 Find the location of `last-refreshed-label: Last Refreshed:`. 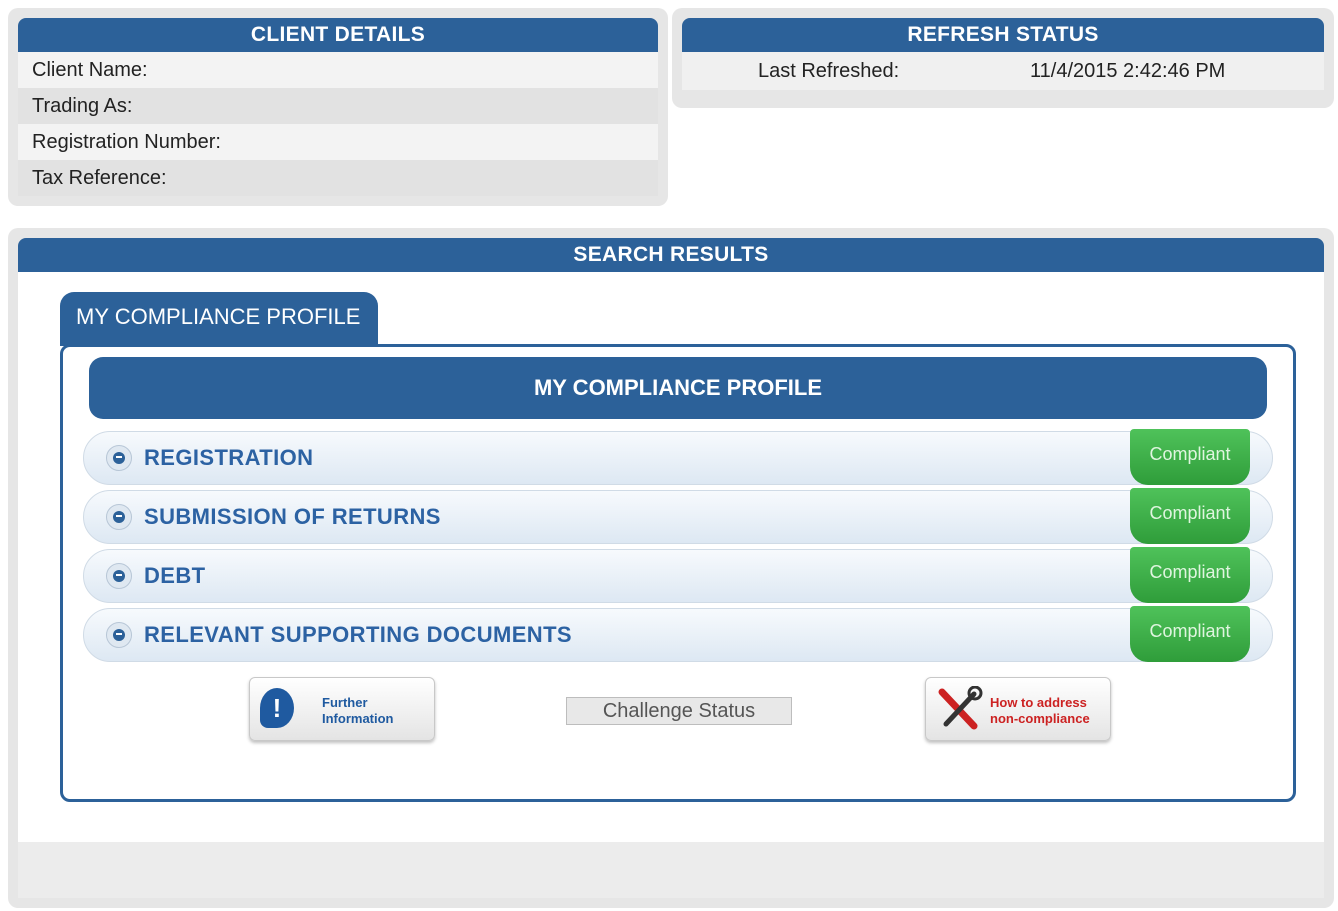

last-refreshed-label: Last Refreshed: is located at coordinates (829, 71).